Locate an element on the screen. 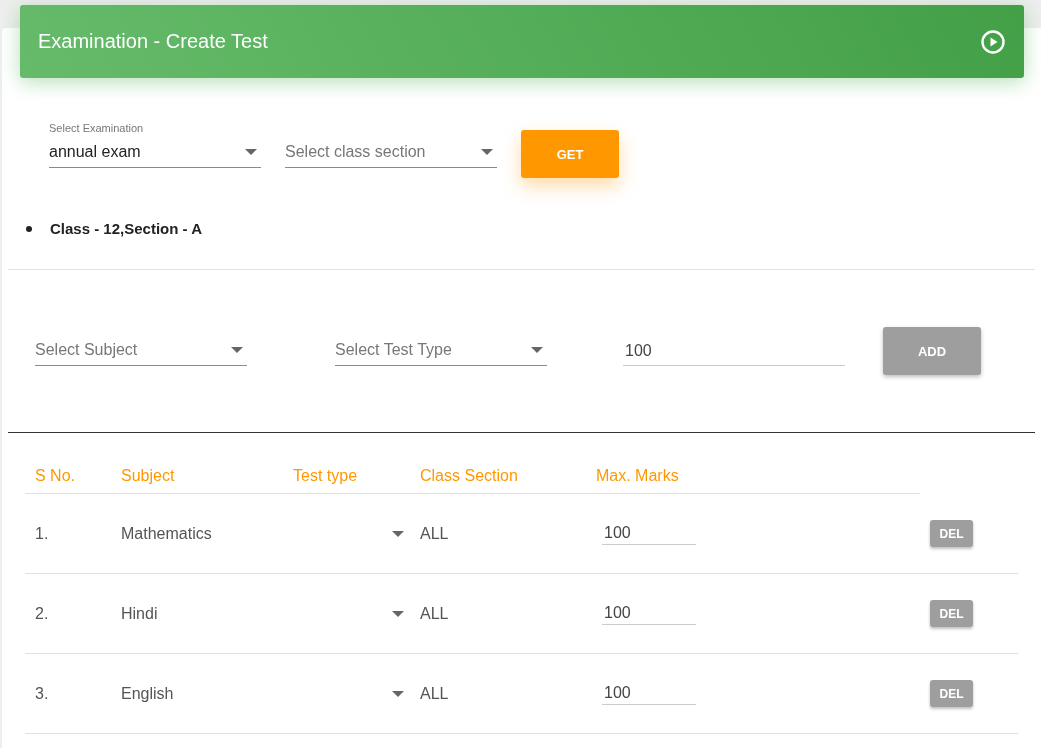  column-header: S No. is located at coordinates (55, 476).